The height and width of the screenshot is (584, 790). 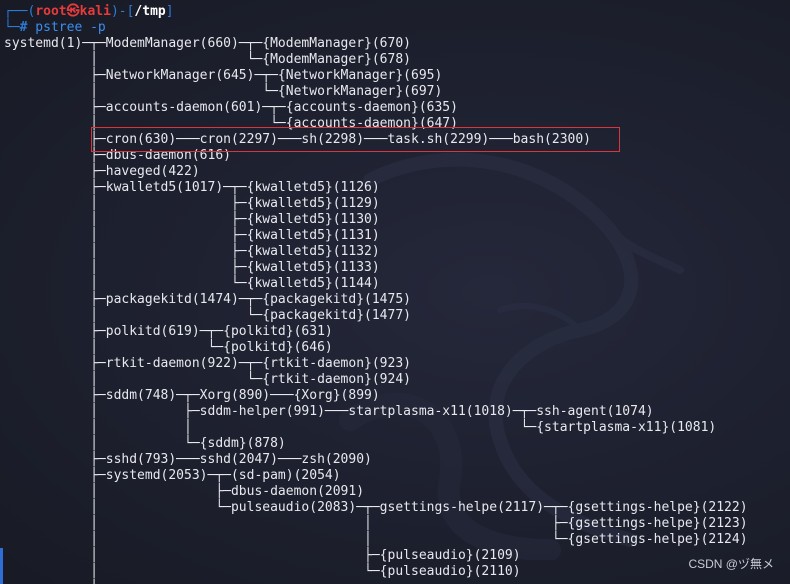 I want to click on pstree-line: │ ├─{kwalletd5}(1131), so click(x=192, y=235).